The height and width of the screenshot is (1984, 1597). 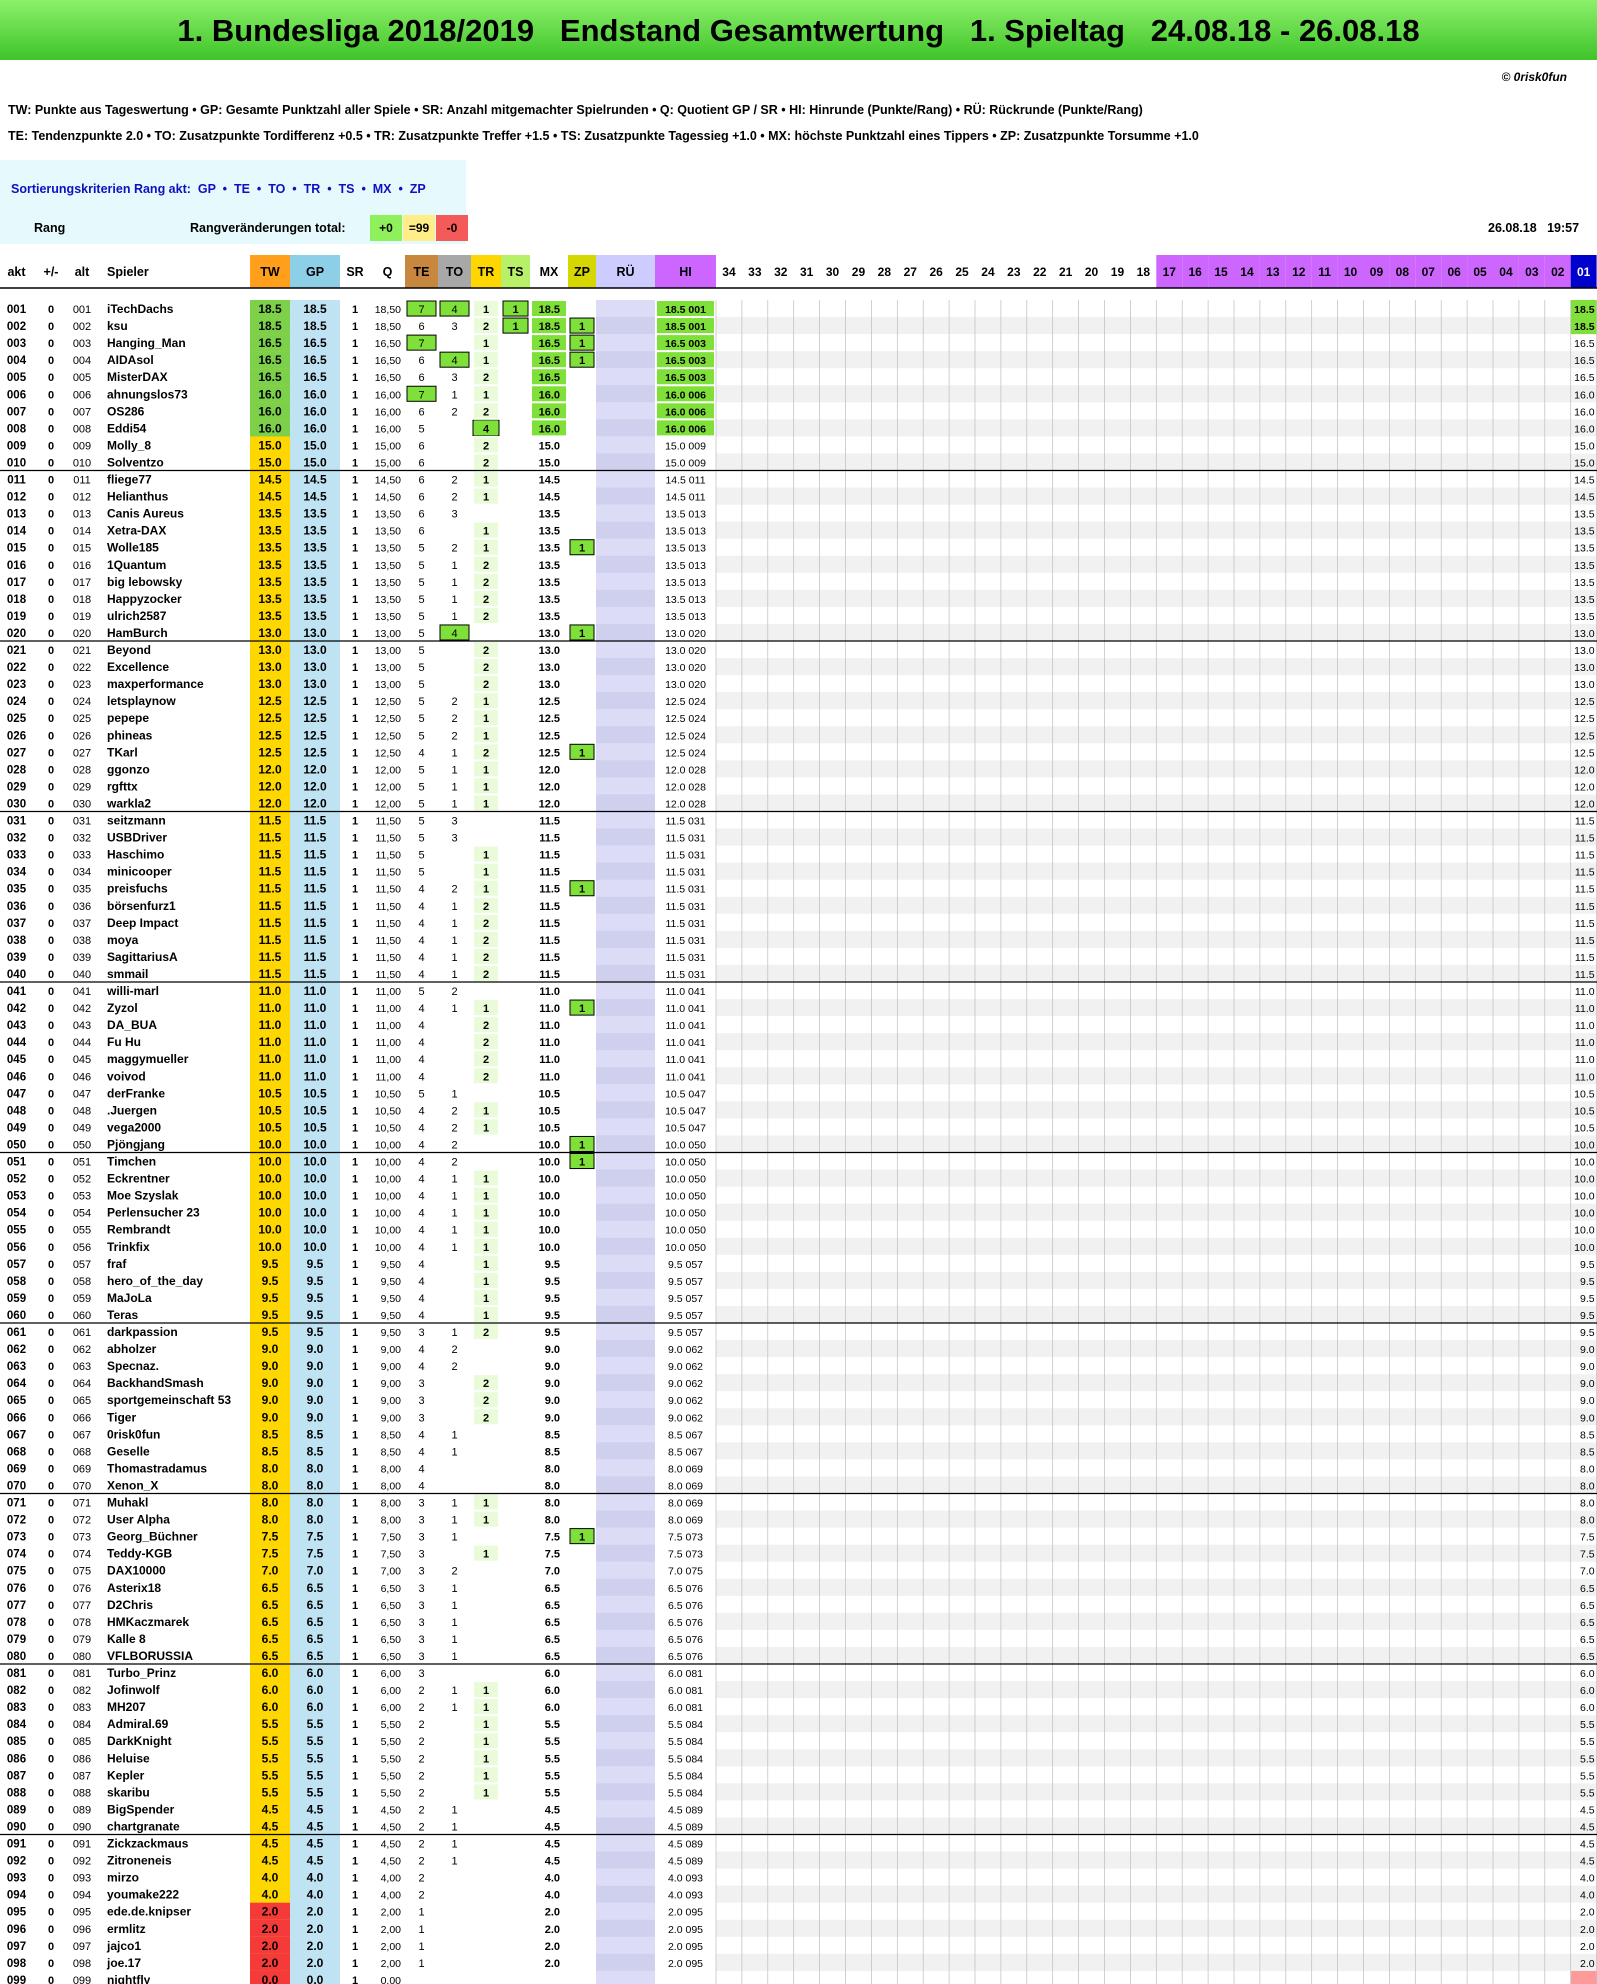 I want to click on cell-tw: 15.0, so click(x=270, y=445).